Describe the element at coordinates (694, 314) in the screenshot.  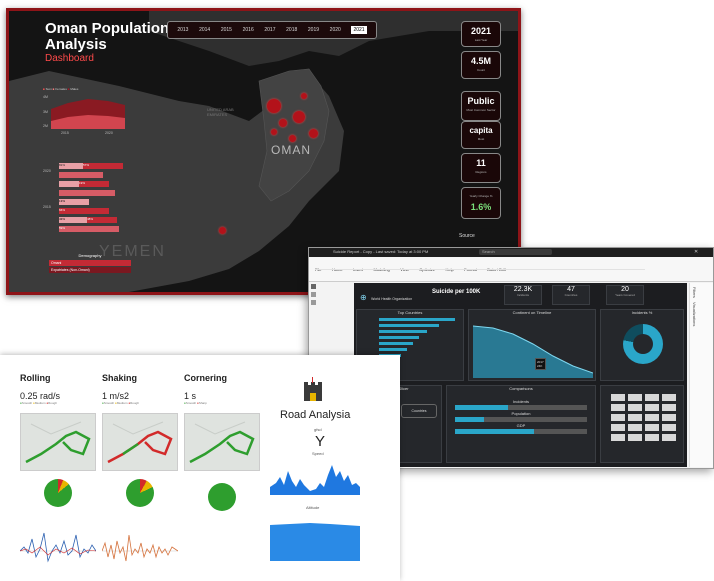
I see `visualizations-pane-label: Visualizations` at that location.